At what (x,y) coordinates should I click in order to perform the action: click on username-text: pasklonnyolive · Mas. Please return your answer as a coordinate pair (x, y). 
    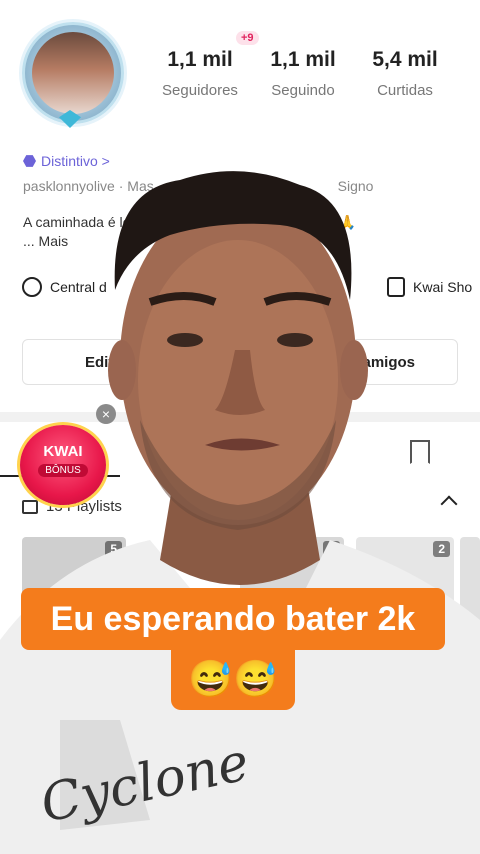
    Looking at the image, I should click on (88, 186).